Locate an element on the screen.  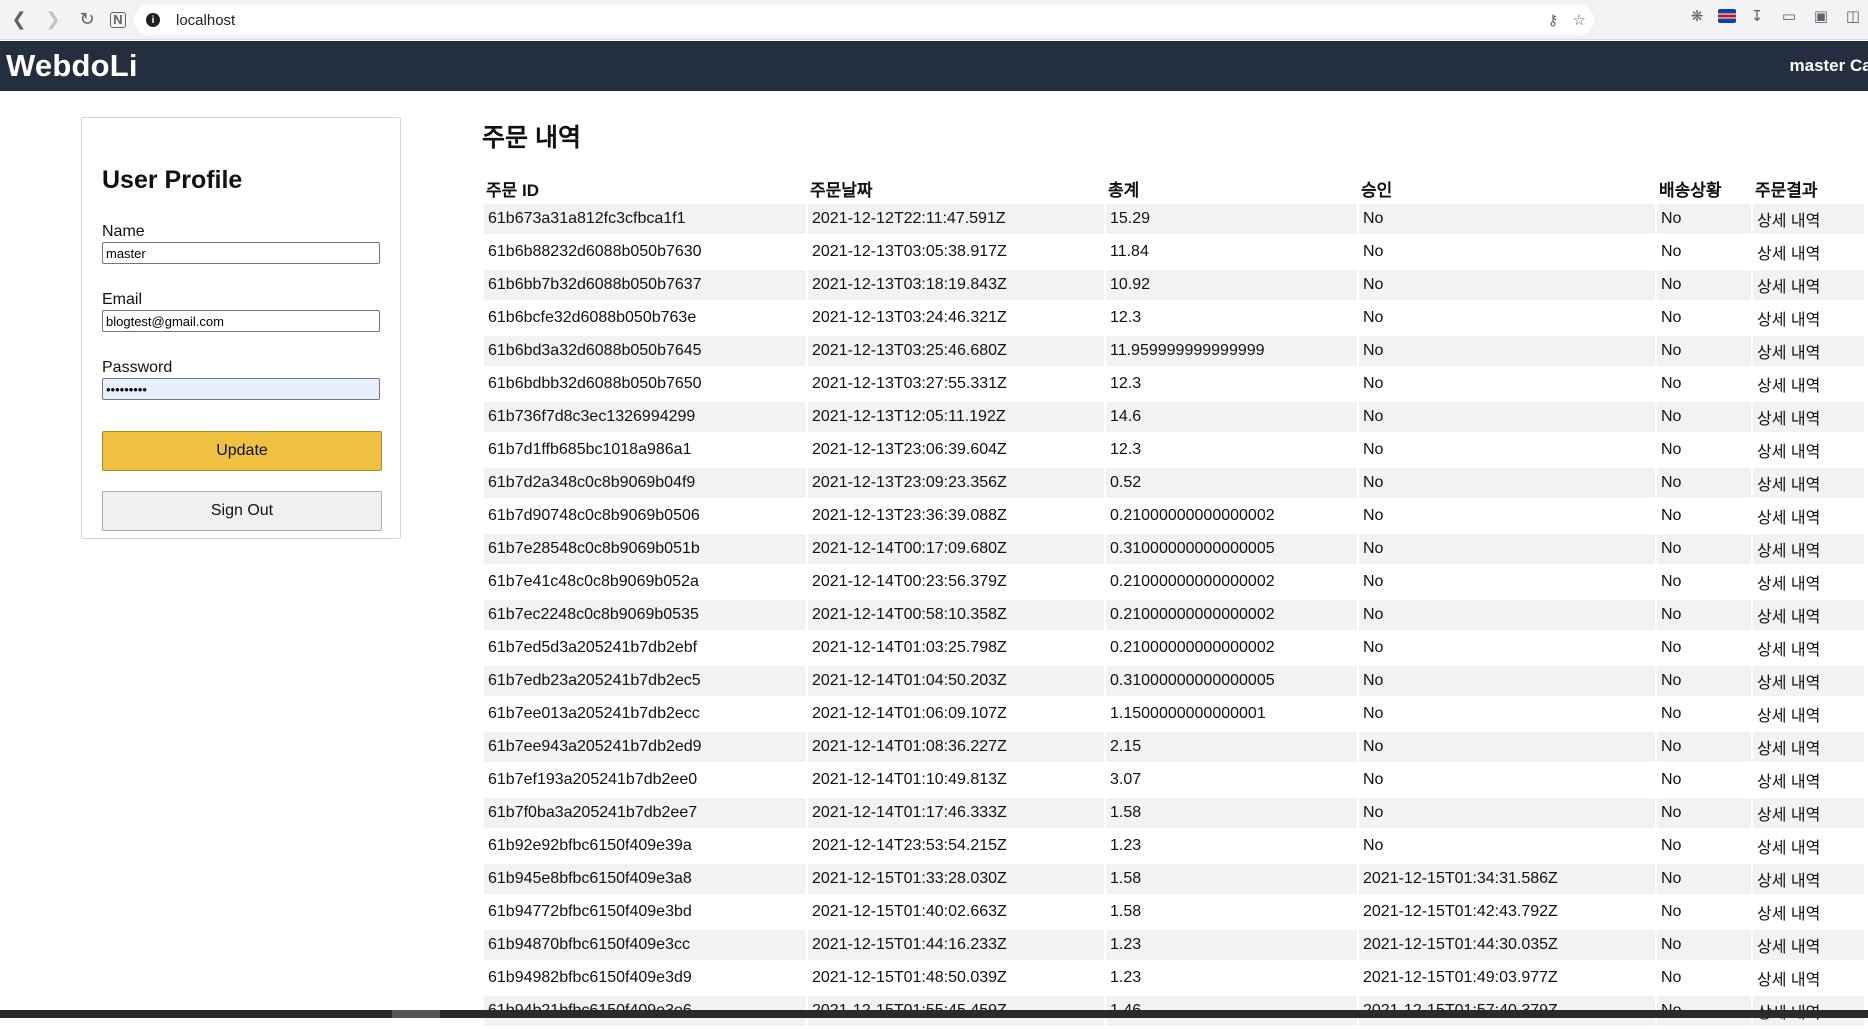
bookmark-star-icon: ☆ is located at coordinates (1579, 20).